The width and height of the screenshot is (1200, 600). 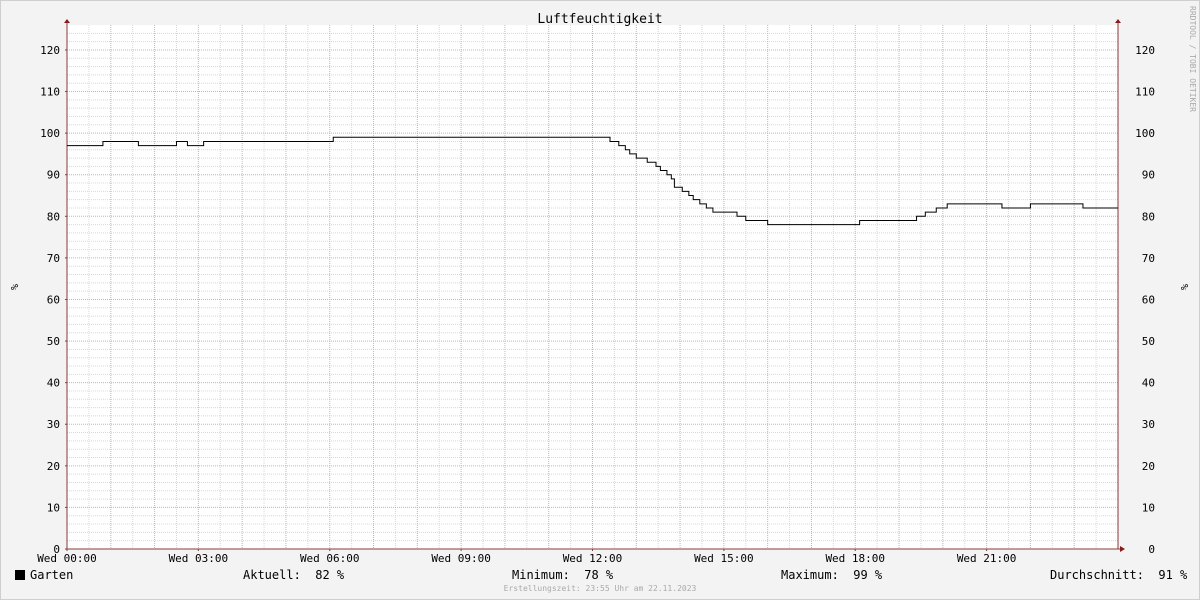 What do you see at coordinates (199, 558) in the screenshot?
I see `x-tick-label: Wed 03:00` at bounding box center [199, 558].